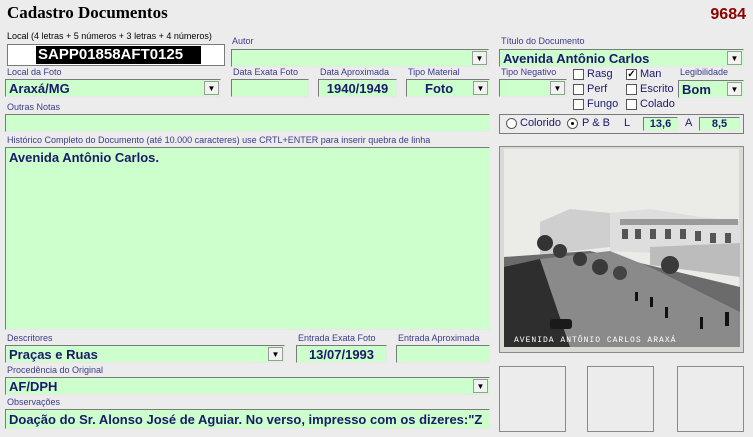 This screenshot has height=437, width=753. What do you see at coordinates (657, 104) in the screenshot?
I see `colado-label: Colado` at bounding box center [657, 104].